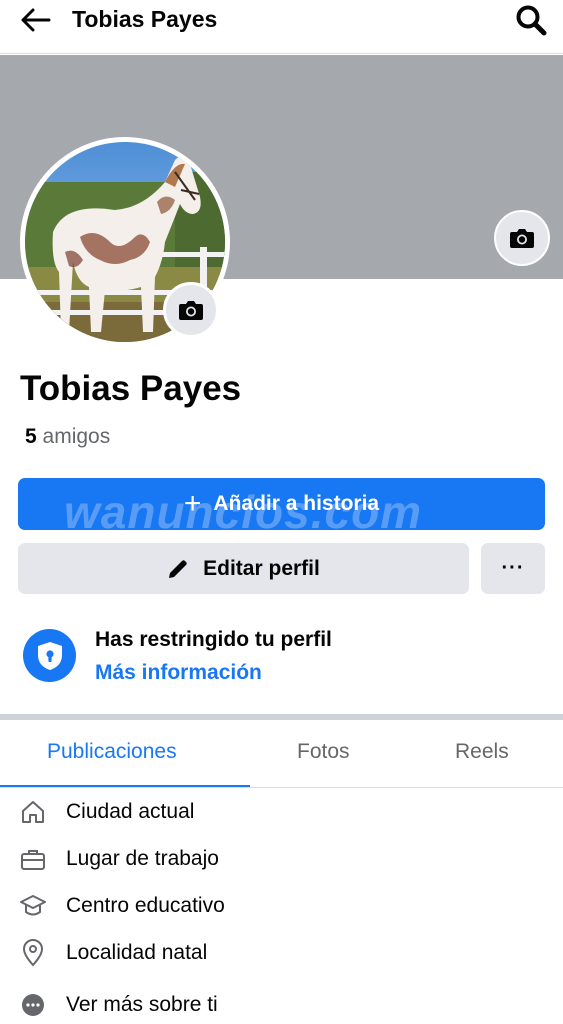  Describe the element at coordinates (49, 655) in the screenshot. I see `shield-lock-icon` at that location.